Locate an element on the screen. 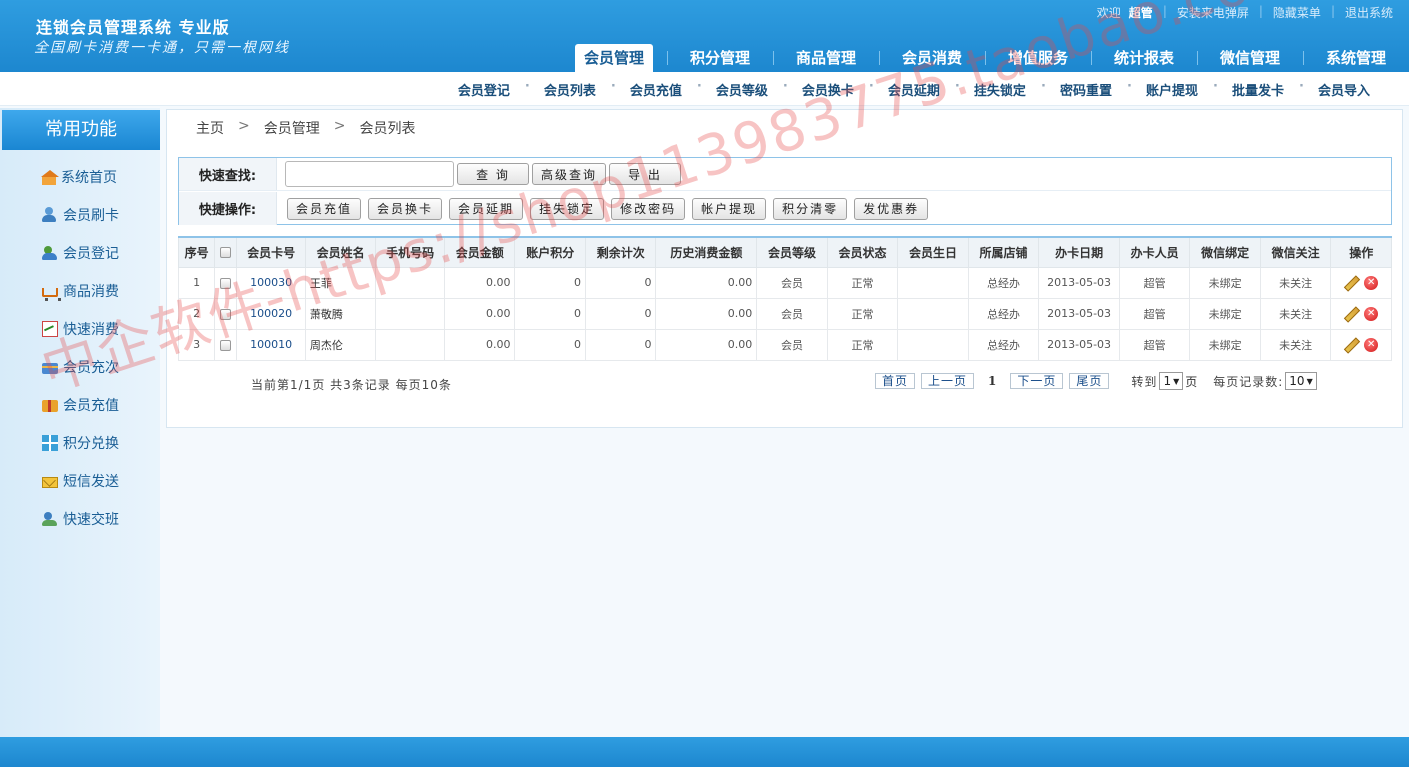  goto-label: 转到 is located at coordinates (1144, 381).